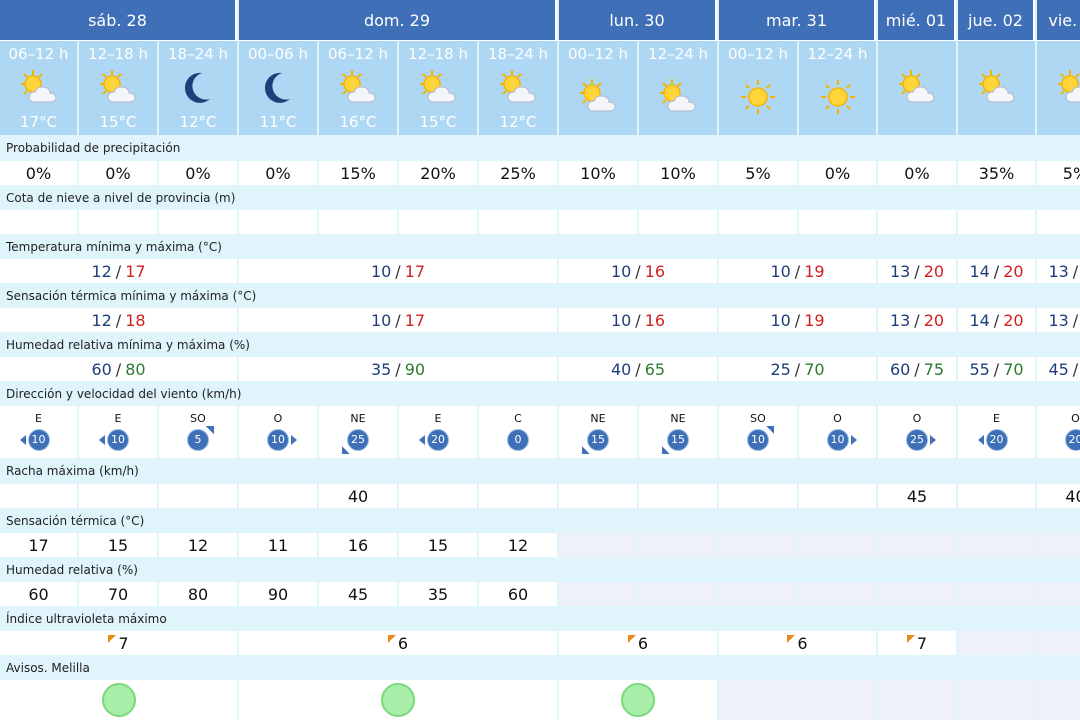 The height and width of the screenshot is (720, 1080). What do you see at coordinates (996, 643) in the screenshot?
I see `uv-cell` at bounding box center [996, 643].